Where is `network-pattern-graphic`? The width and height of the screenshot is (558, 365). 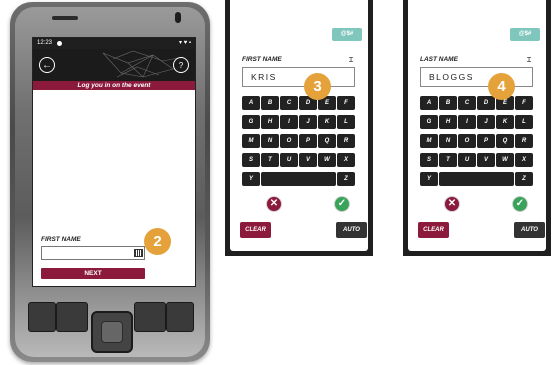
network-pattern-graphic is located at coordinates (143, 64).